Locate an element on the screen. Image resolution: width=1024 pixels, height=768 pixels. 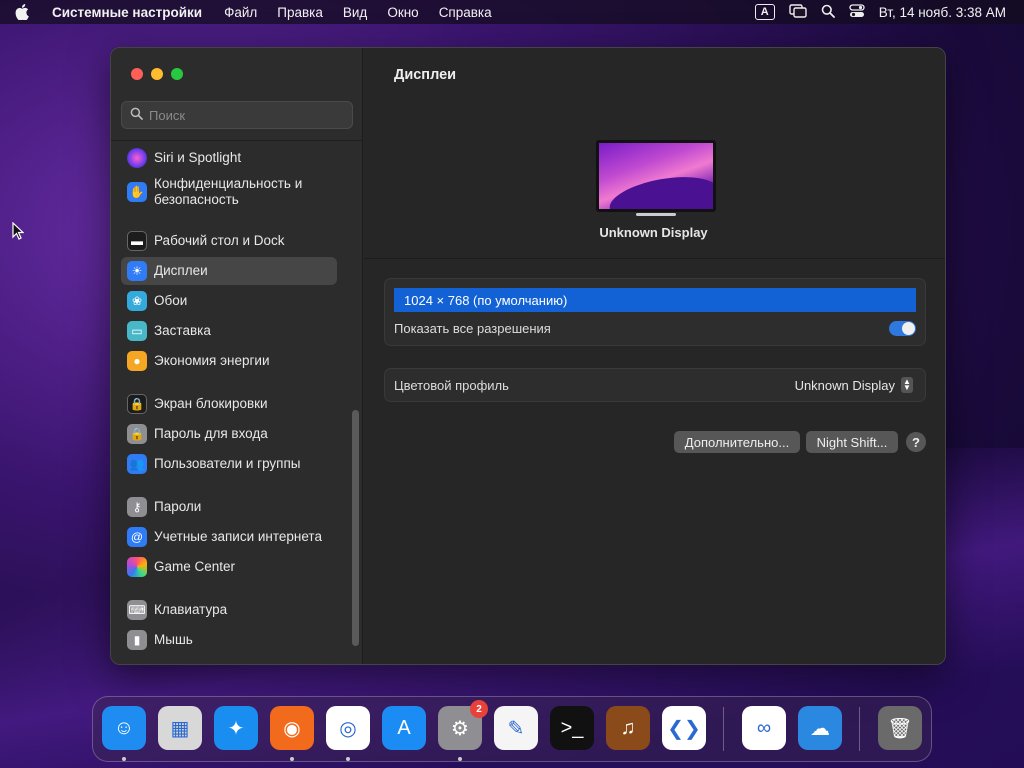
app-store-dock-icon: A is located at coordinates (404, 728).